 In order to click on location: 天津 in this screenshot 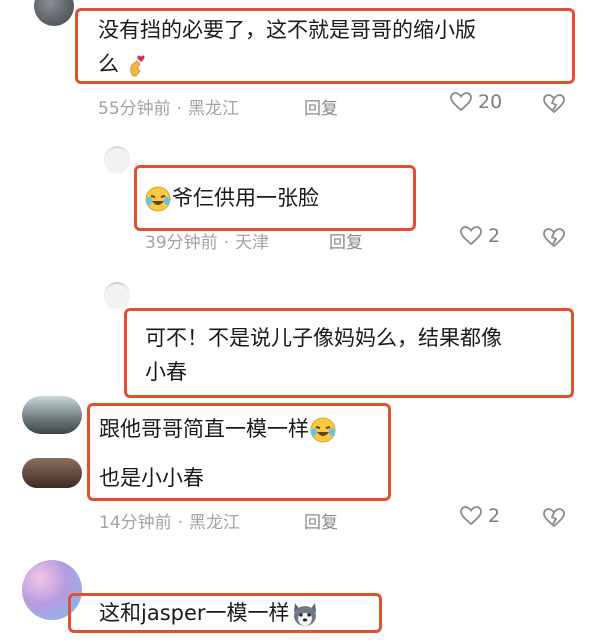, I will do `click(252, 243)`.